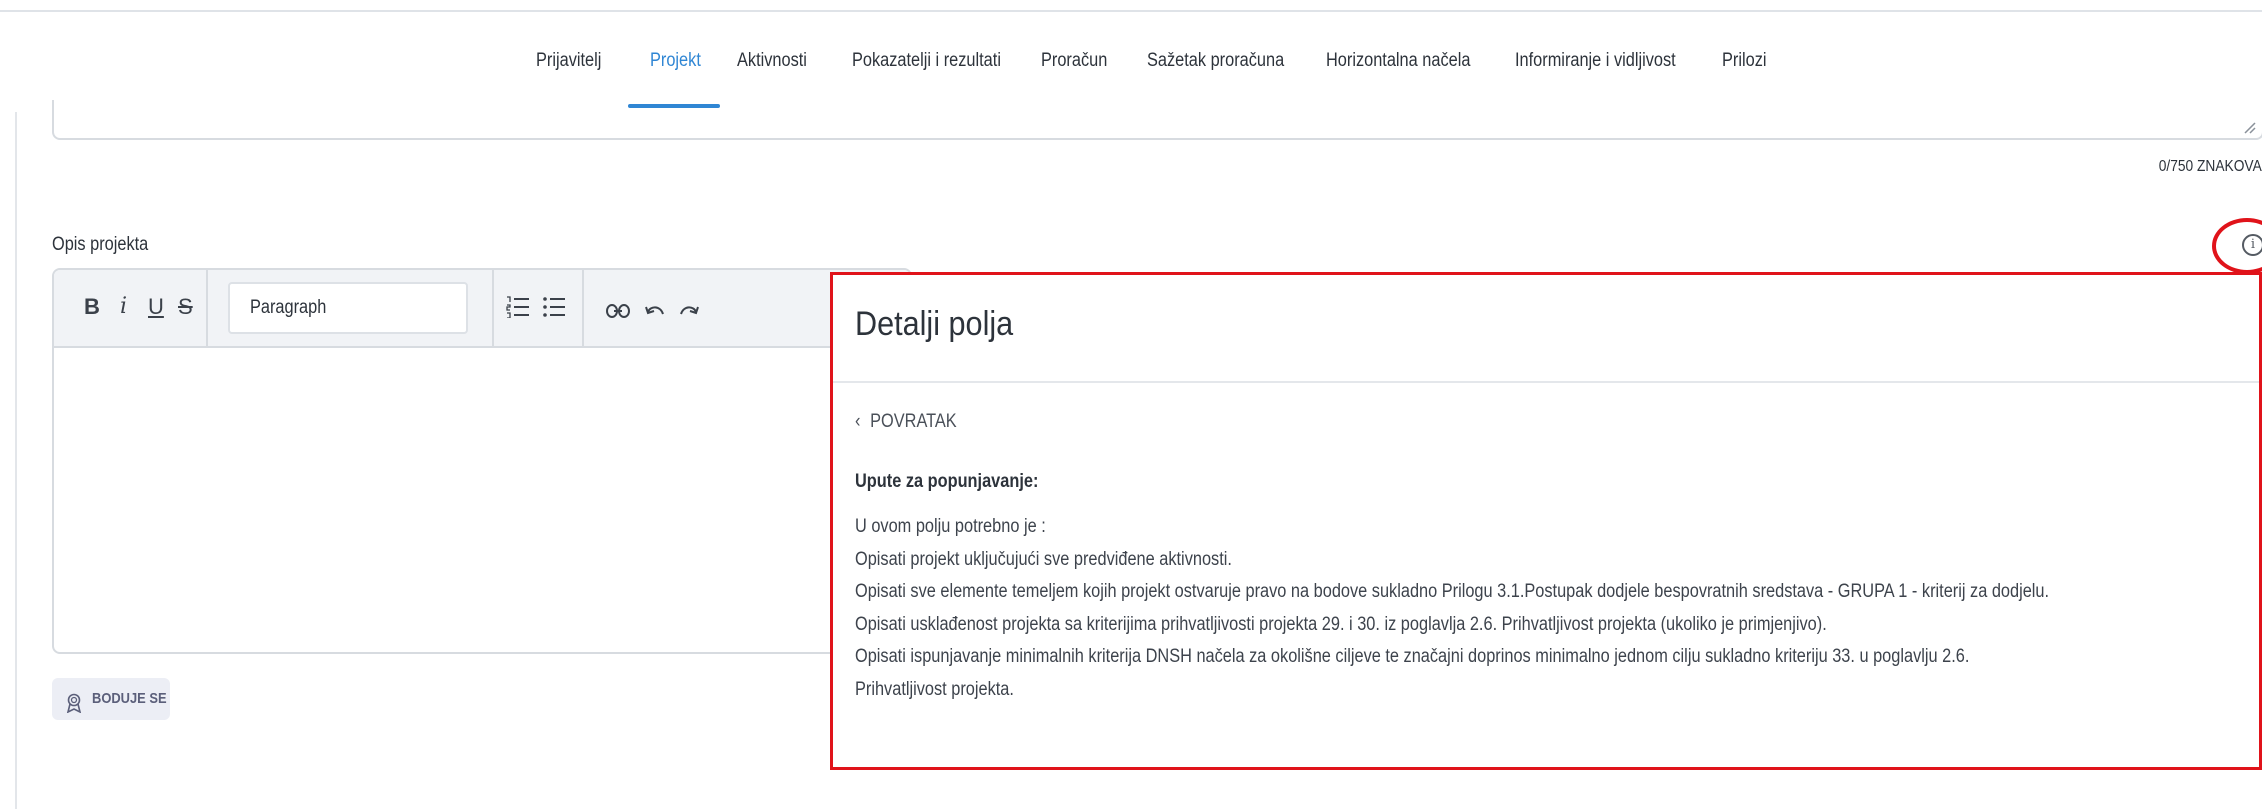  What do you see at coordinates (858, 421) in the screenshot?
I see `chevron-left-icon: ‹` at bounding box center [858, 421].